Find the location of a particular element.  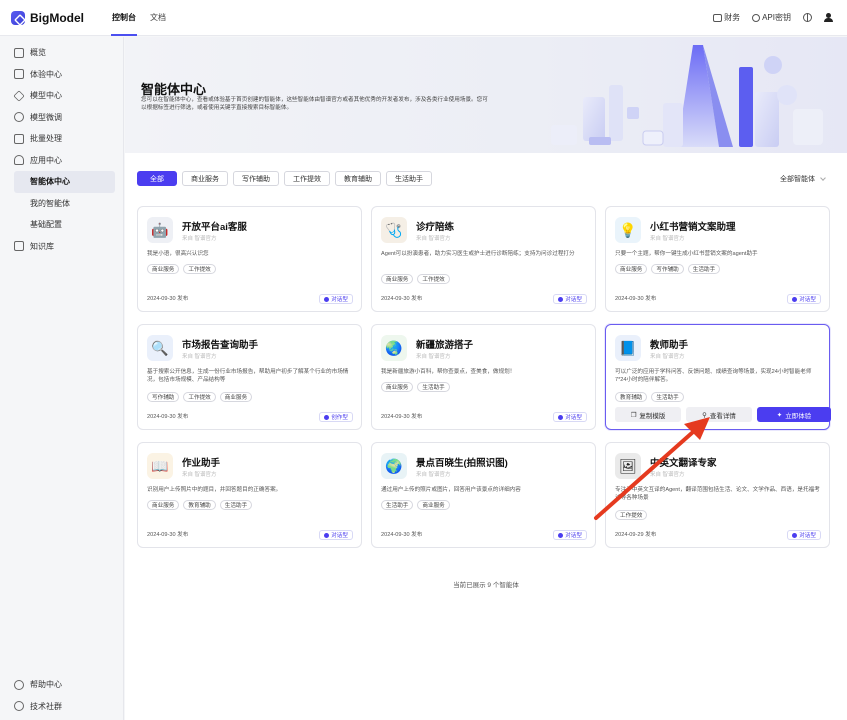

card-tags: 商业服务 工作提效 is located at coordinates (415, 279).